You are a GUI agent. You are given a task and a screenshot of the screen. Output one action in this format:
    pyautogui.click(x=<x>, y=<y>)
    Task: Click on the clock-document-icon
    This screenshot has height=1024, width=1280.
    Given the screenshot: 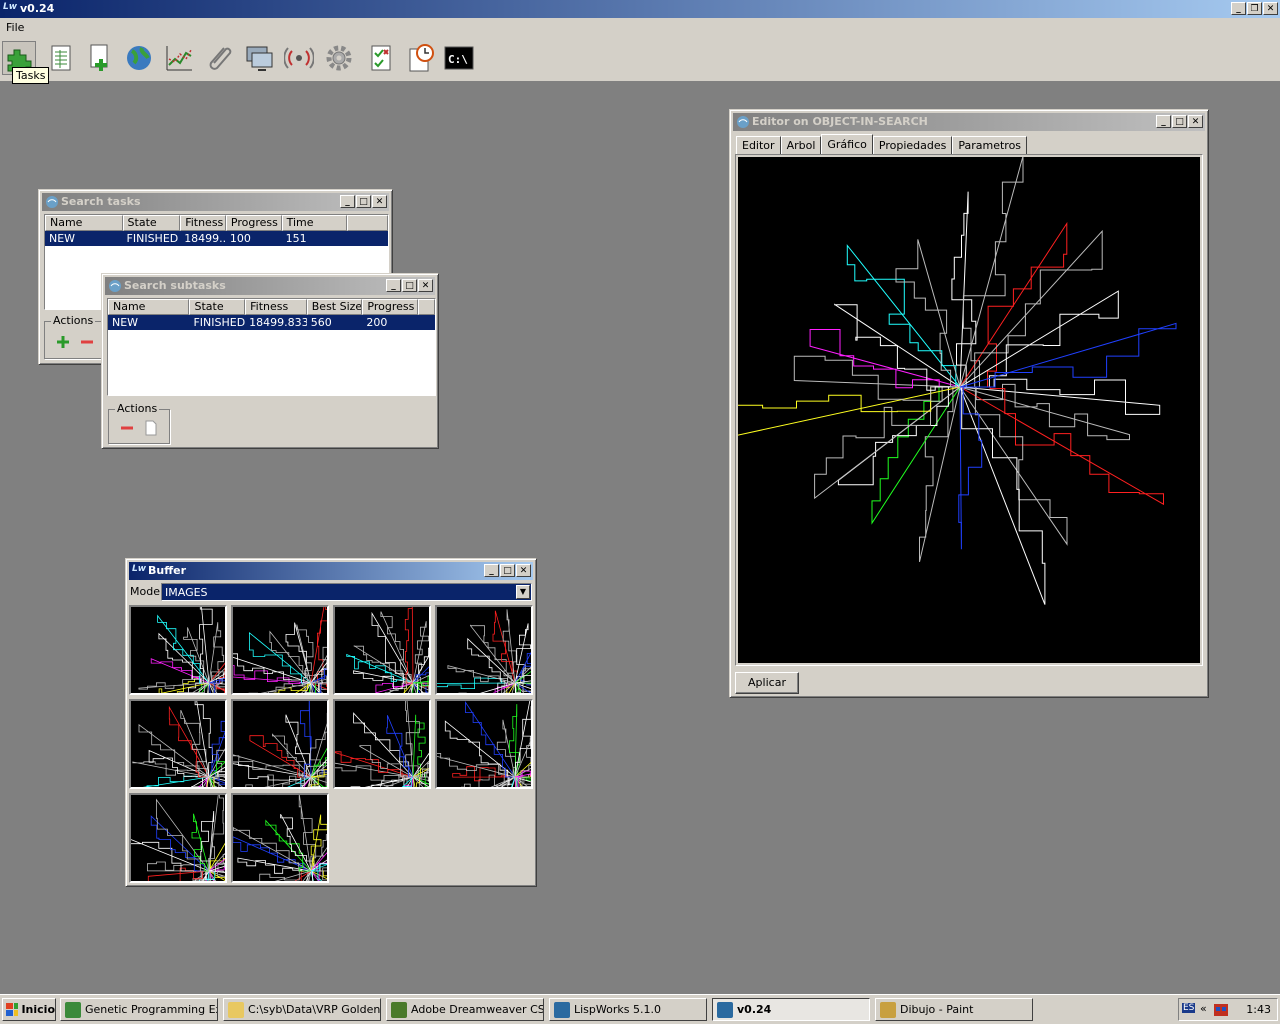 What is the action you would take?
    pyautogui.click(x=421, y=58)
    